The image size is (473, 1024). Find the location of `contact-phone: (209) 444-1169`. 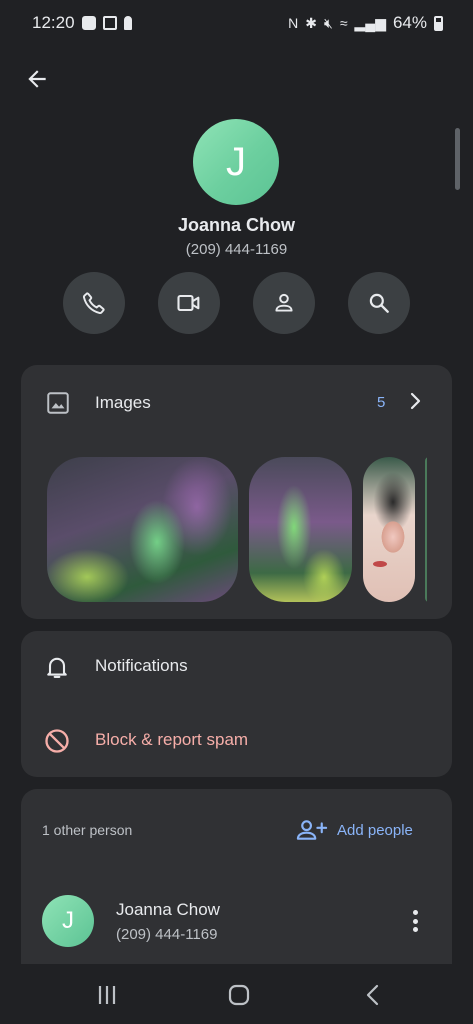

contact-phone: (209) 444-1169 is located at coordinates (236, 249).